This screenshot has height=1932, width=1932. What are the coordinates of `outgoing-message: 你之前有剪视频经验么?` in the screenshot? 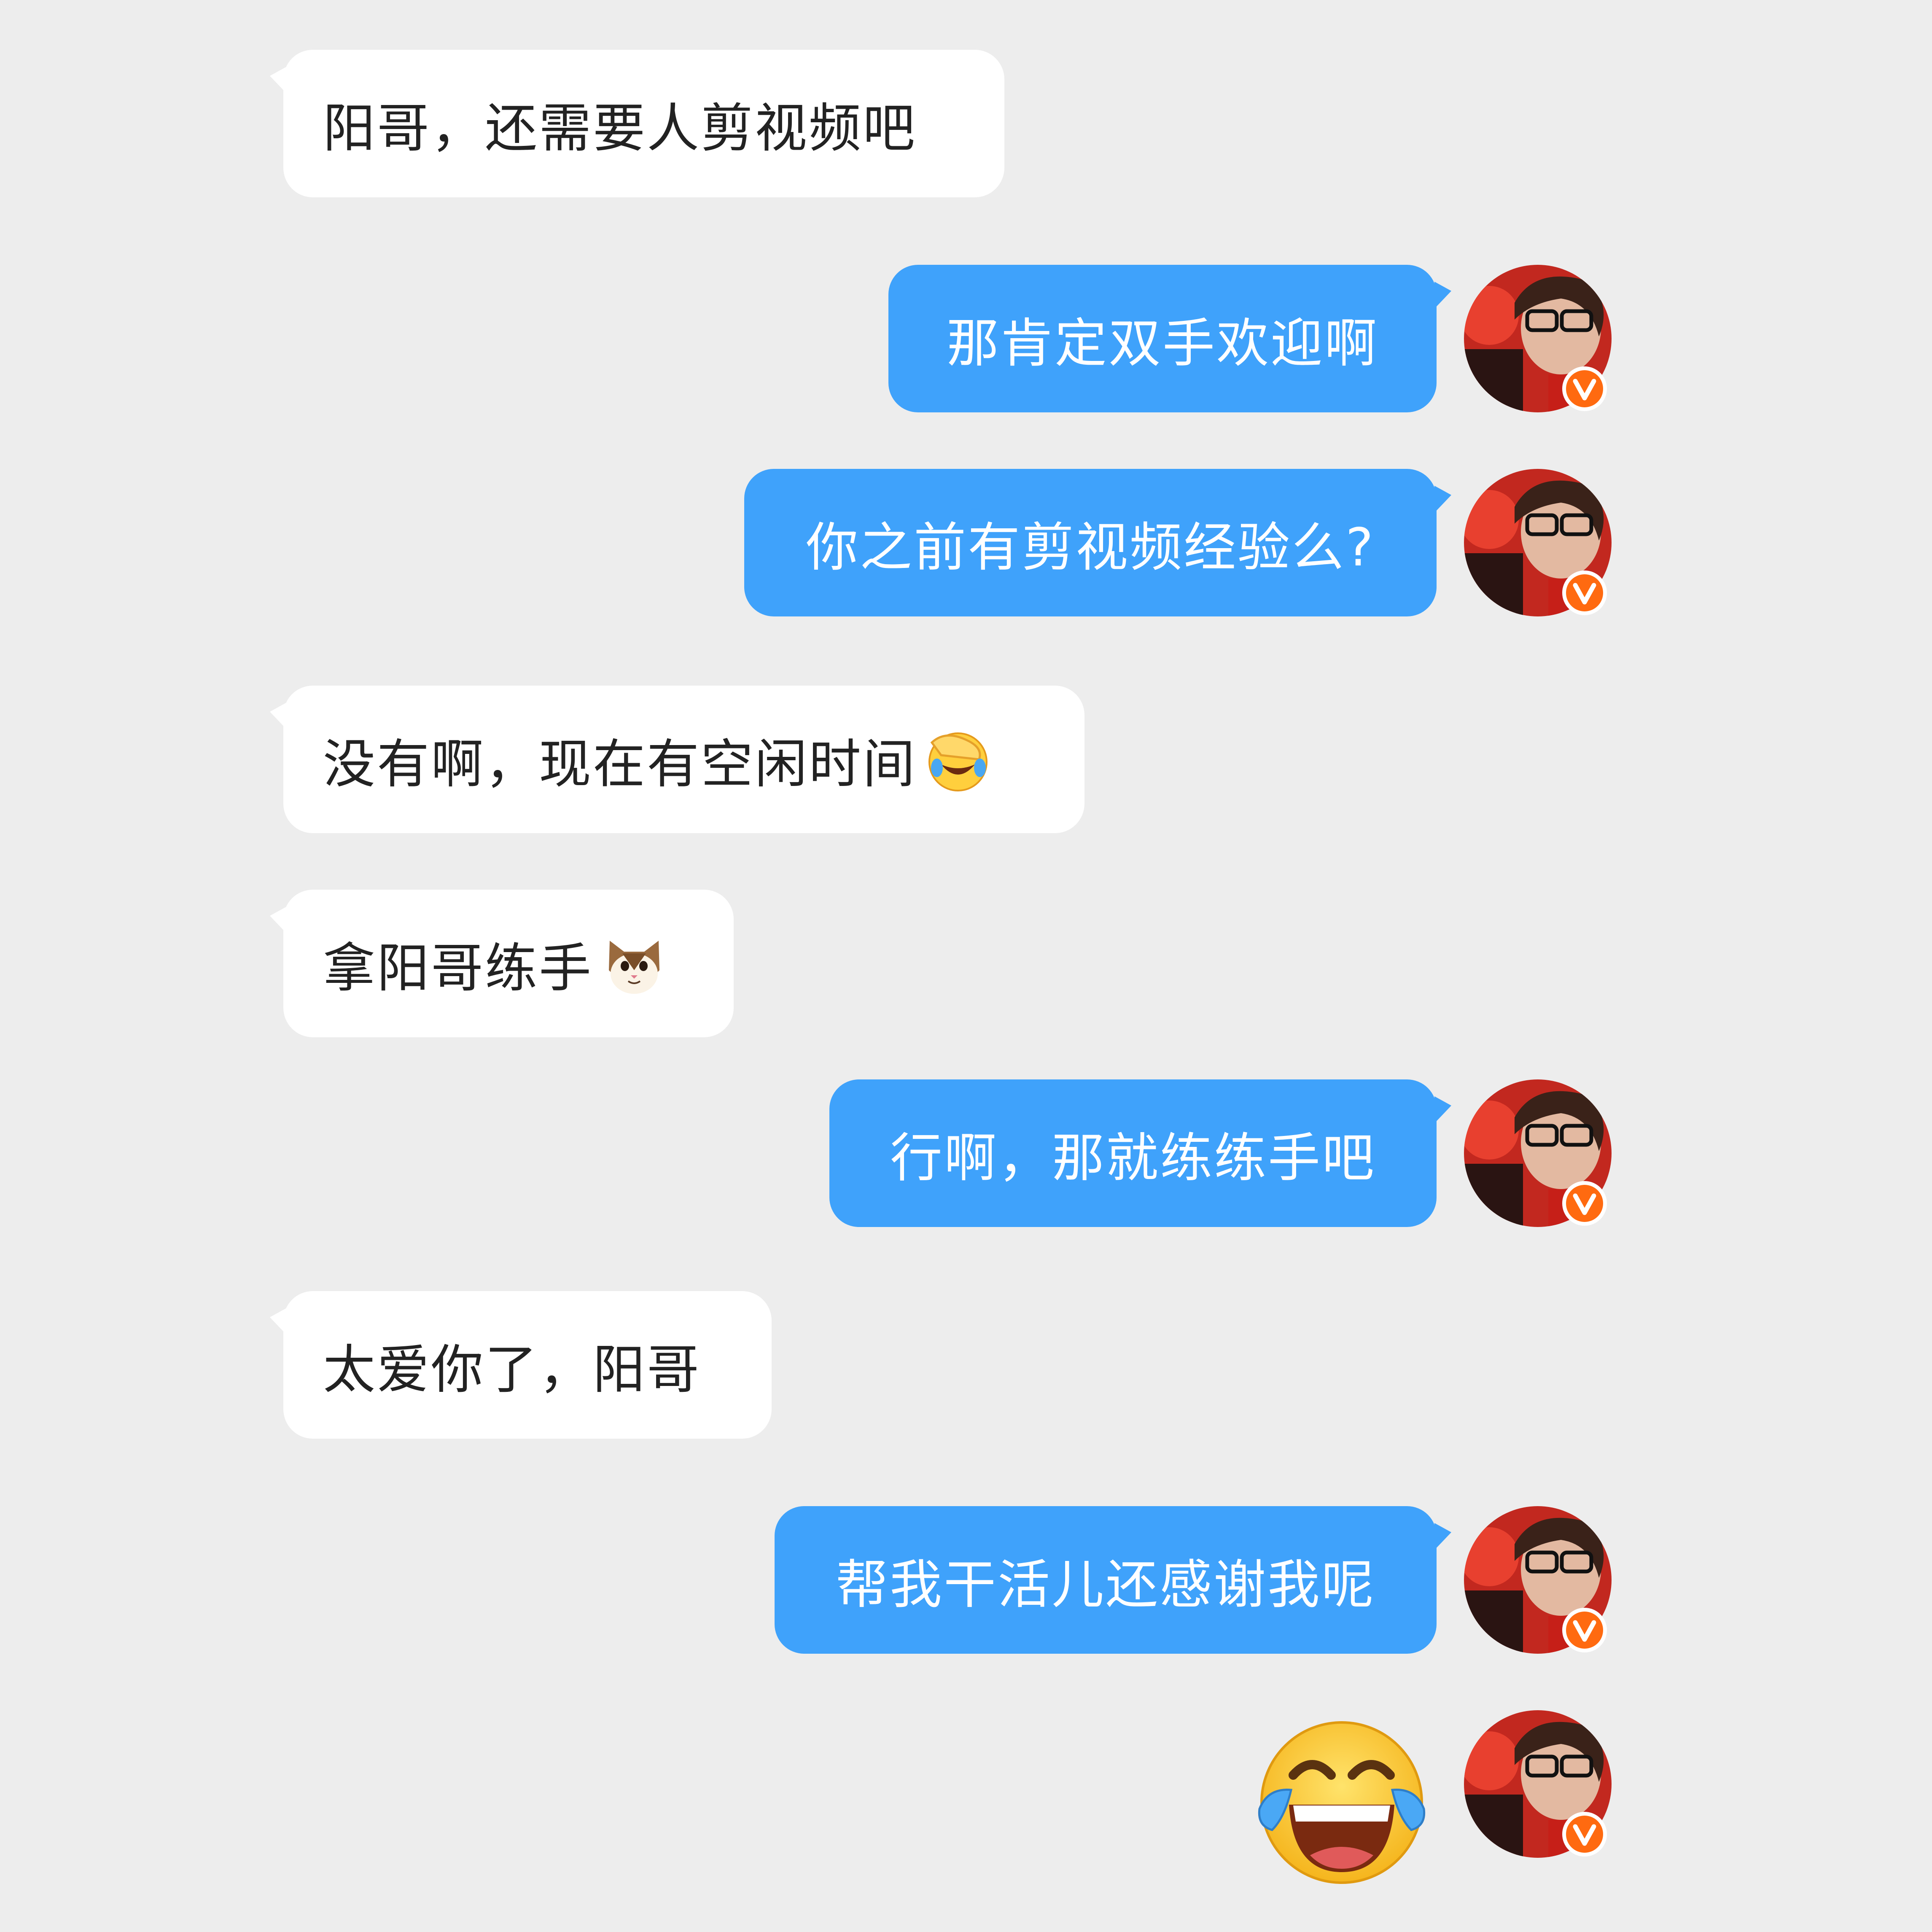 It's located at (966, 542).